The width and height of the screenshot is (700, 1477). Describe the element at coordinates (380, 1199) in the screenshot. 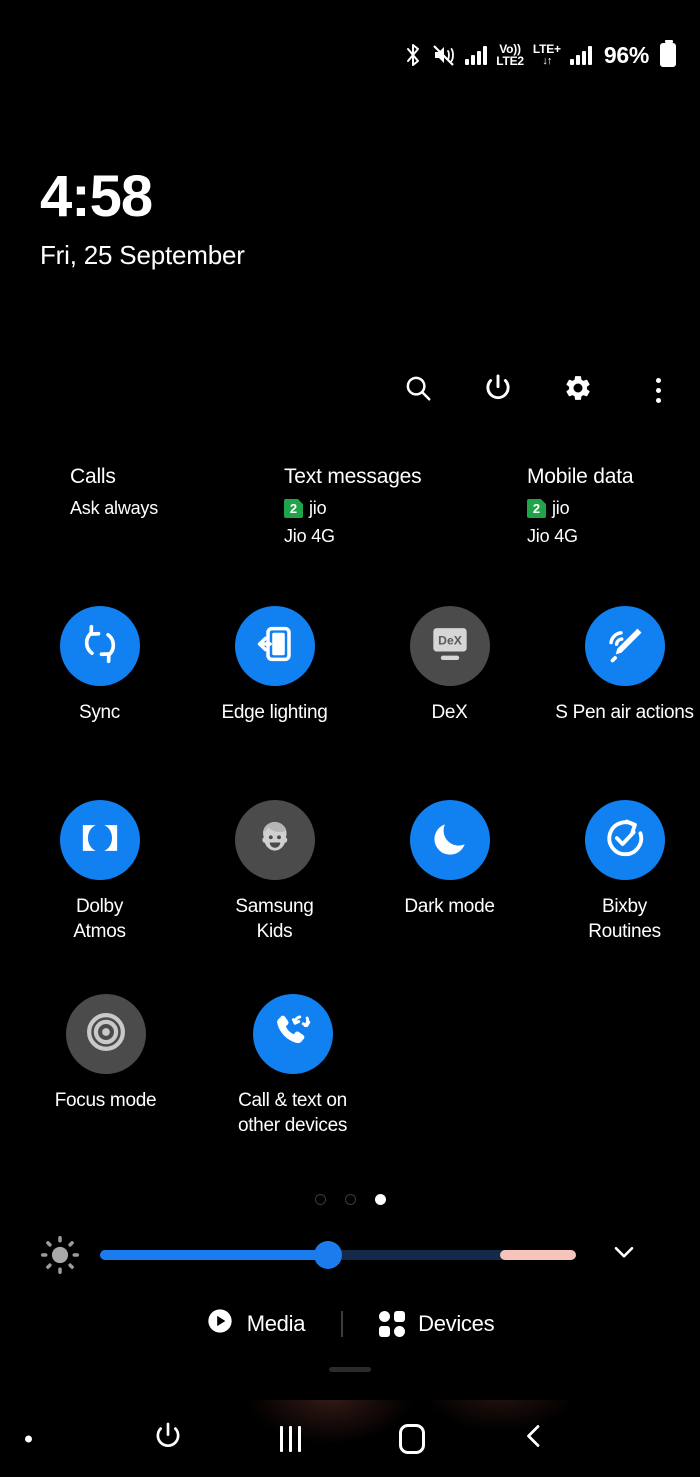

I see `page-dot-active` at that location.